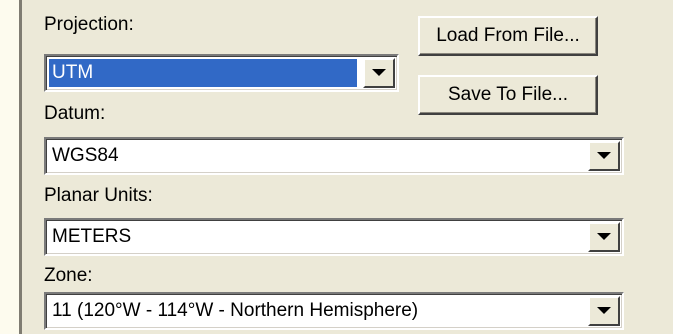 This screenshot has height=334, width=673. I want to click on zone-label: Zone:, so click(68, 275).